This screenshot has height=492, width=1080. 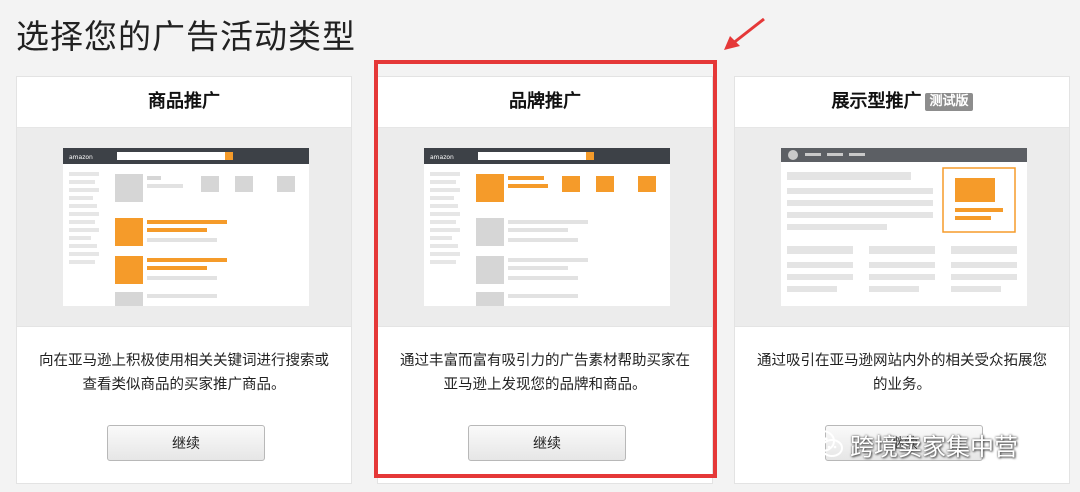 I want to click on beta-badge: 测试版, so click(x=949, y=102).